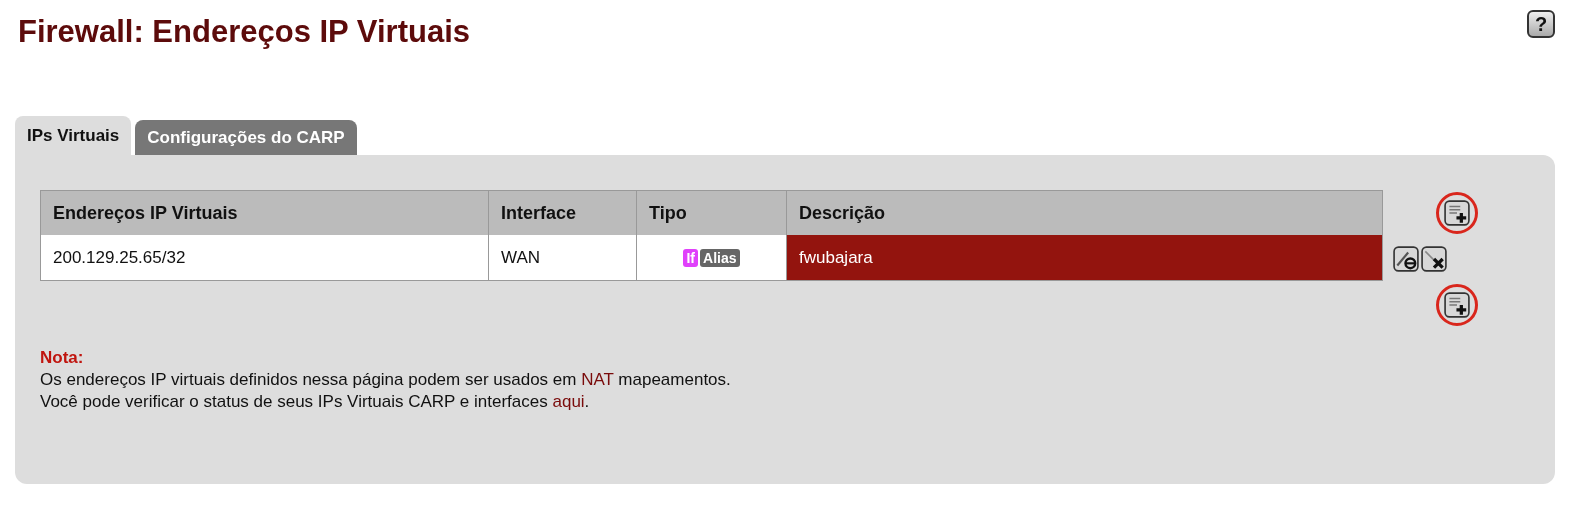 This screenshot has height=512, width=1577. What do you see at coordinates (562, 258) in the screenshot?
I see `table-cell: WAN` at bounding box center [562, 258].